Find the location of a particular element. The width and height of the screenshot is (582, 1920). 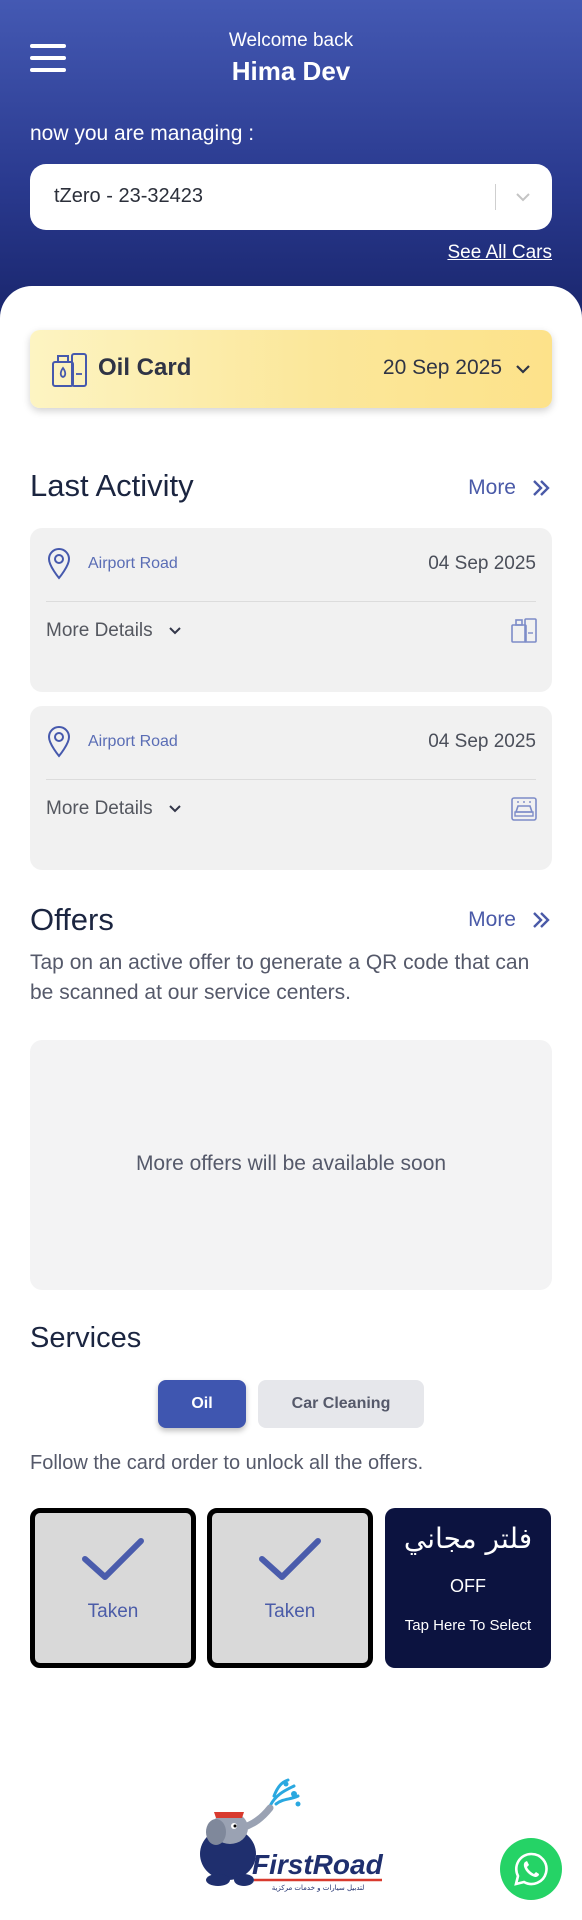

last-activity-more-link: More is located at coordinates (510, 488).